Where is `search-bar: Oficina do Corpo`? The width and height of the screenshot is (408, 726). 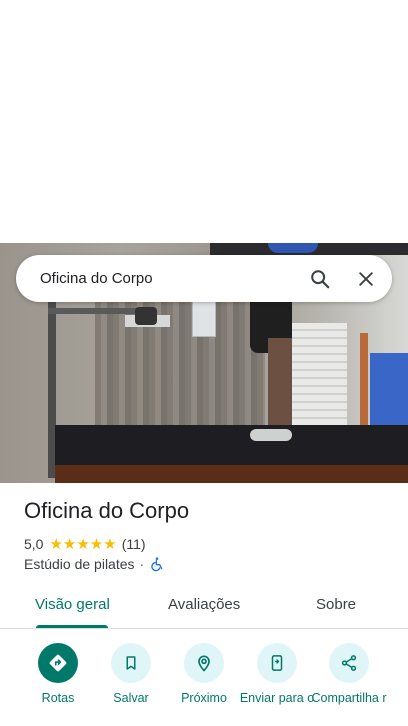 search-bar: Oficina do Corpo is located at coordinates (204, 278).